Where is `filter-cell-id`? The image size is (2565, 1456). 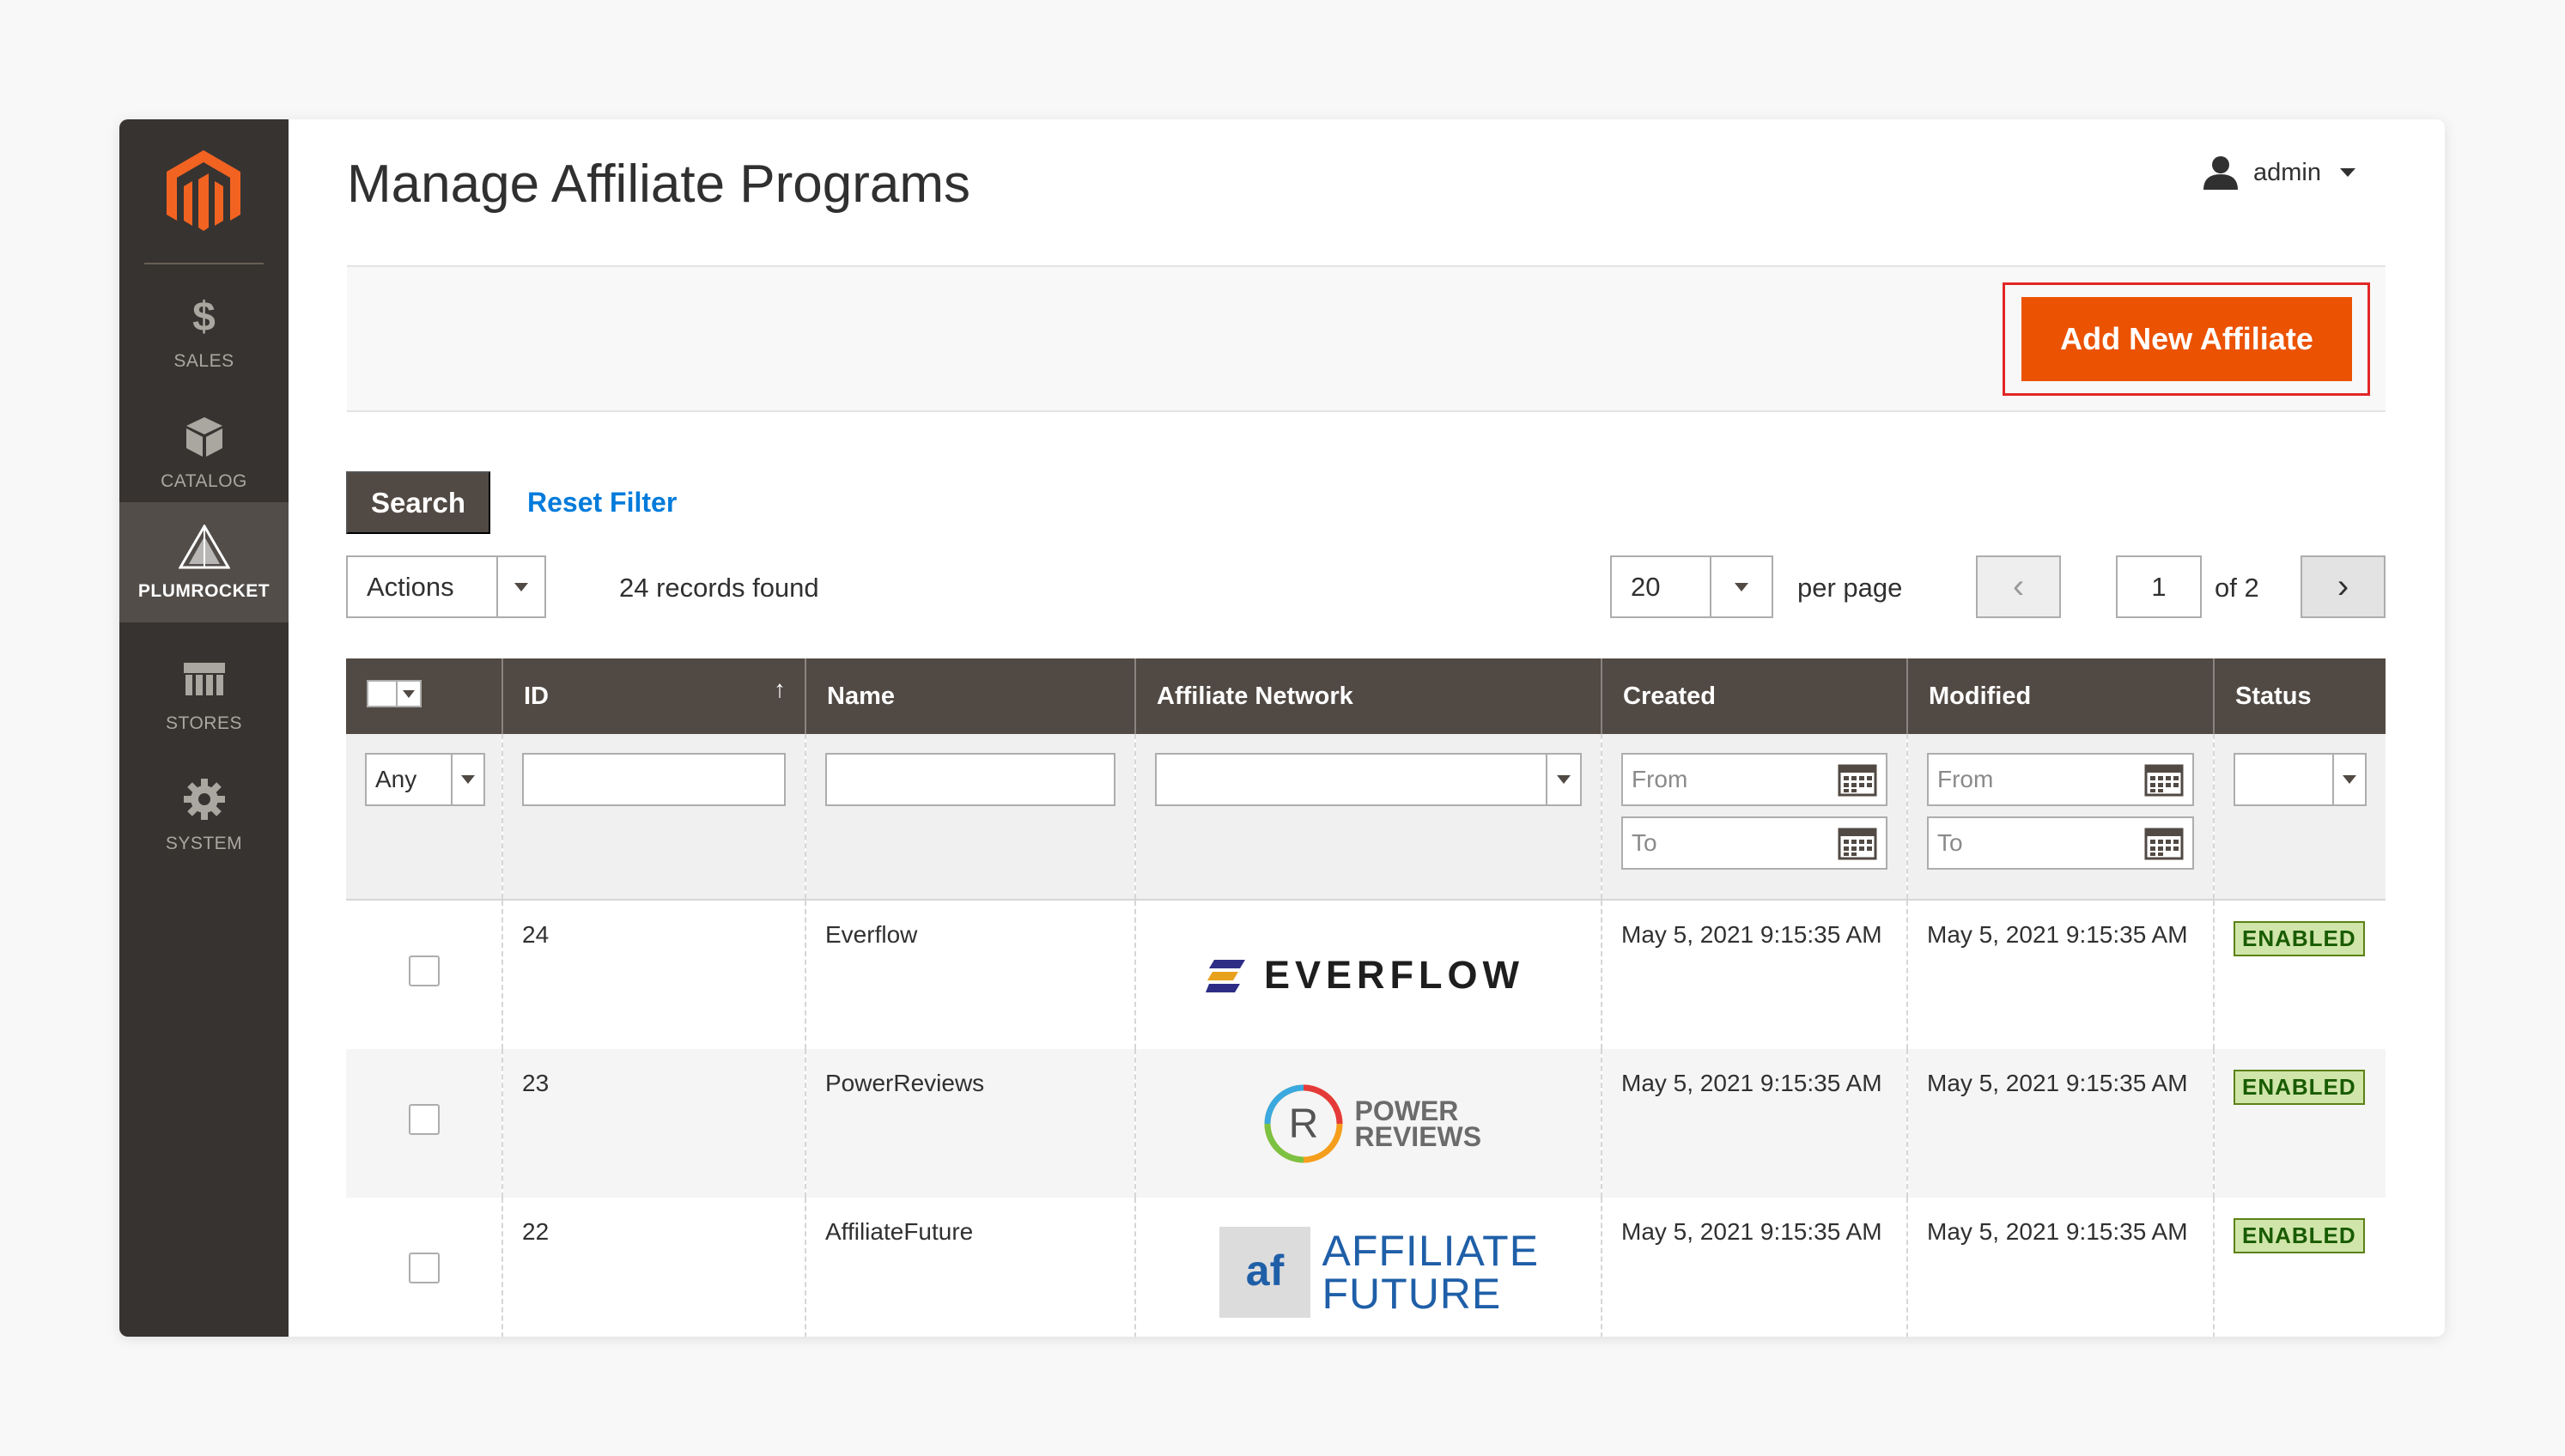
filter-cell-id is located at coordinates (654, 818).